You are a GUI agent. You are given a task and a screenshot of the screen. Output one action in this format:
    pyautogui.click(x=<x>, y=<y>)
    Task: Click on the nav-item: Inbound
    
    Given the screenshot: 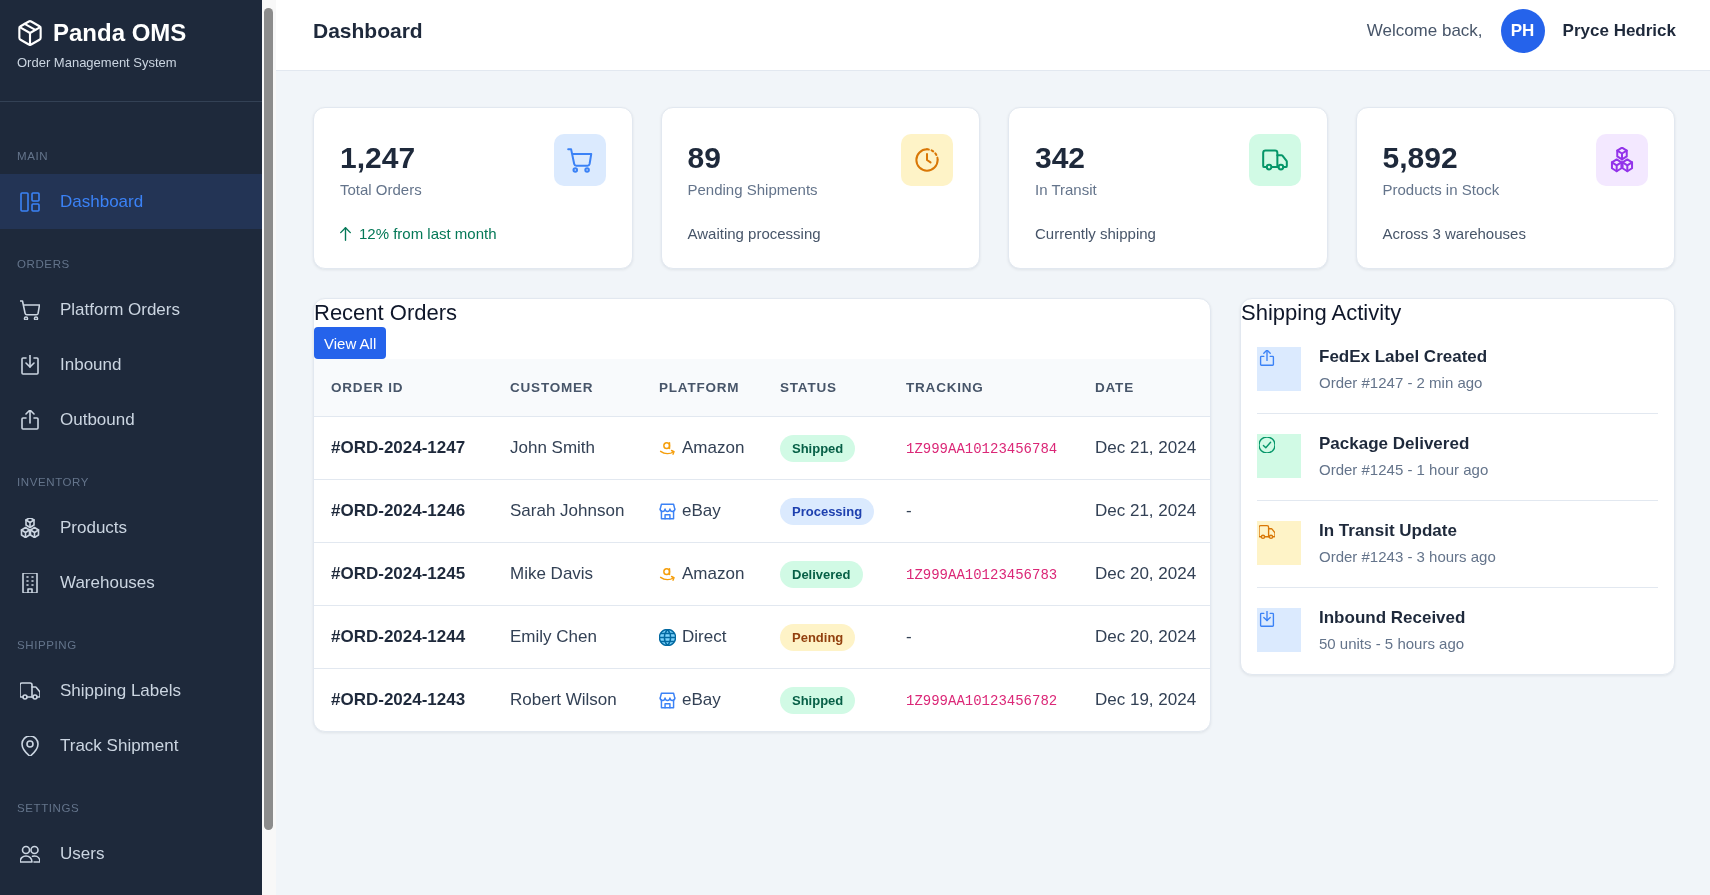 What is the action you would take?
    pyautogui.click(x=131, y=364)
    